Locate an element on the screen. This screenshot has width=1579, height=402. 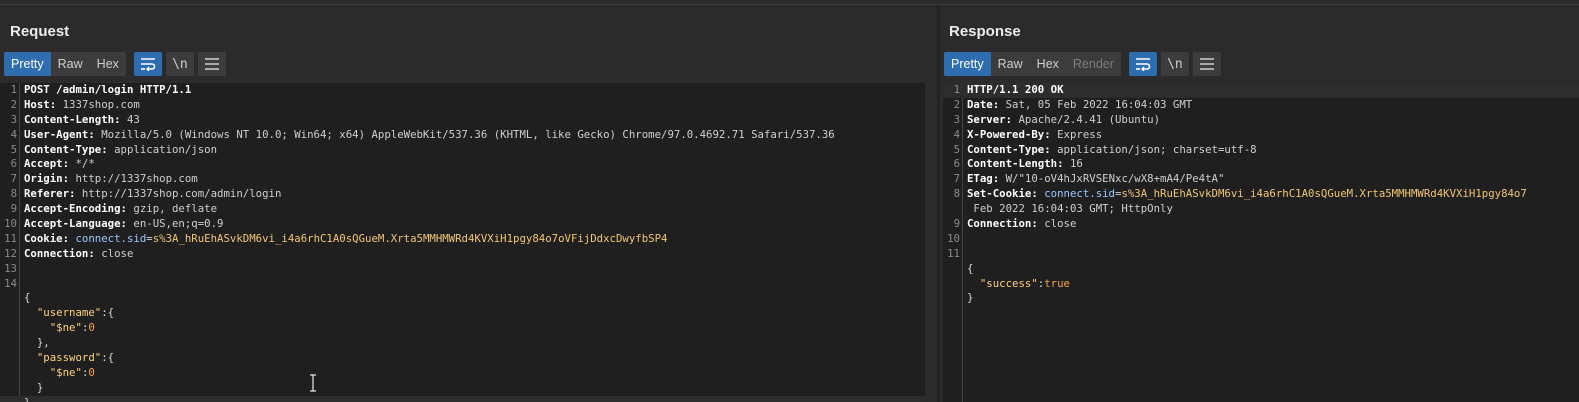
code-line: "password":{ is located at coordinates (75, 358).